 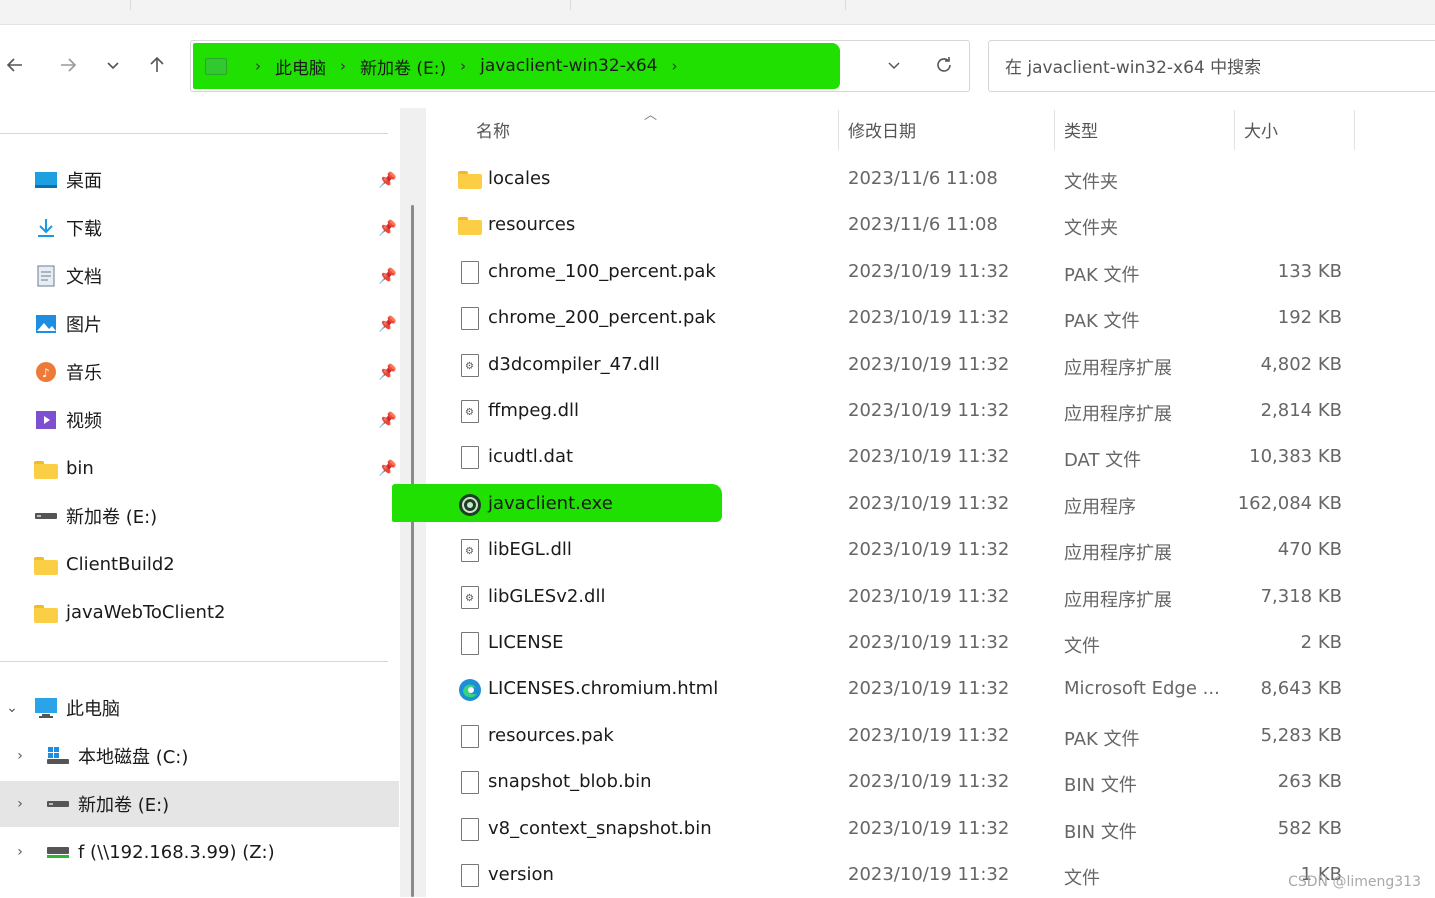 I want to click on nav-item-bin: bin 📌, so click(x=200, y=468).